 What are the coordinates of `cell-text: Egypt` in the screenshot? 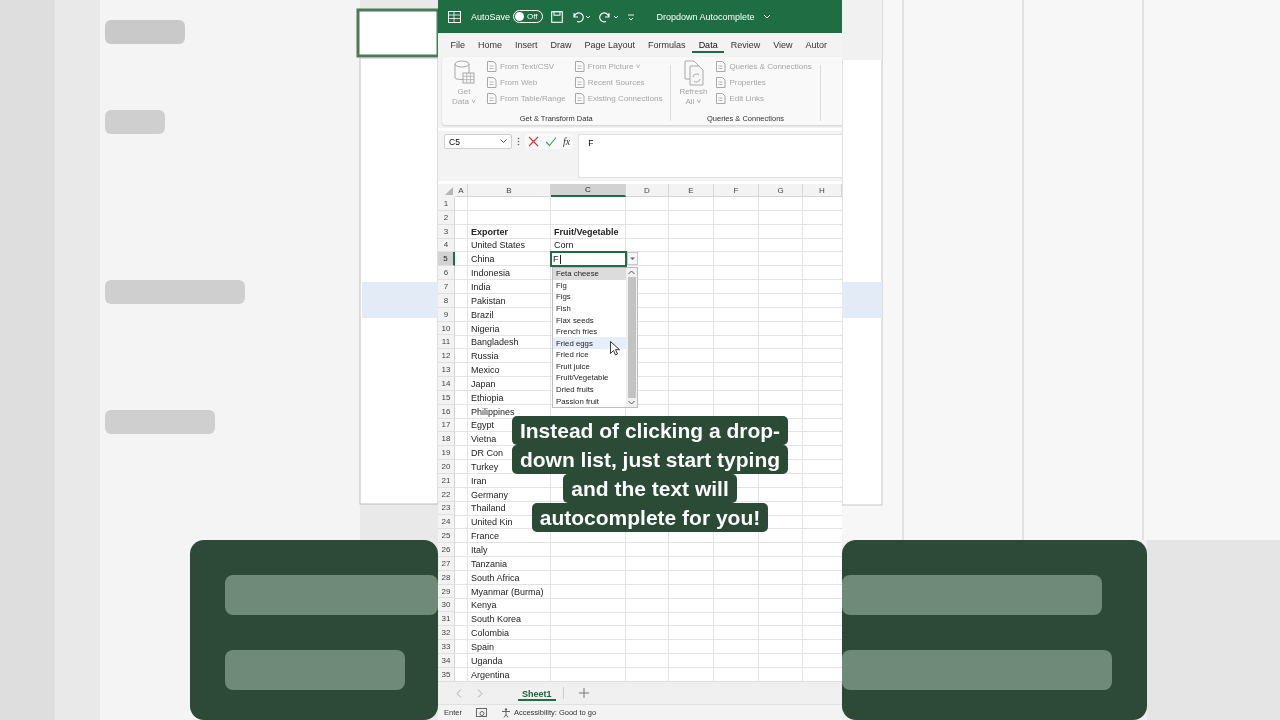 It's located at (482, 425).